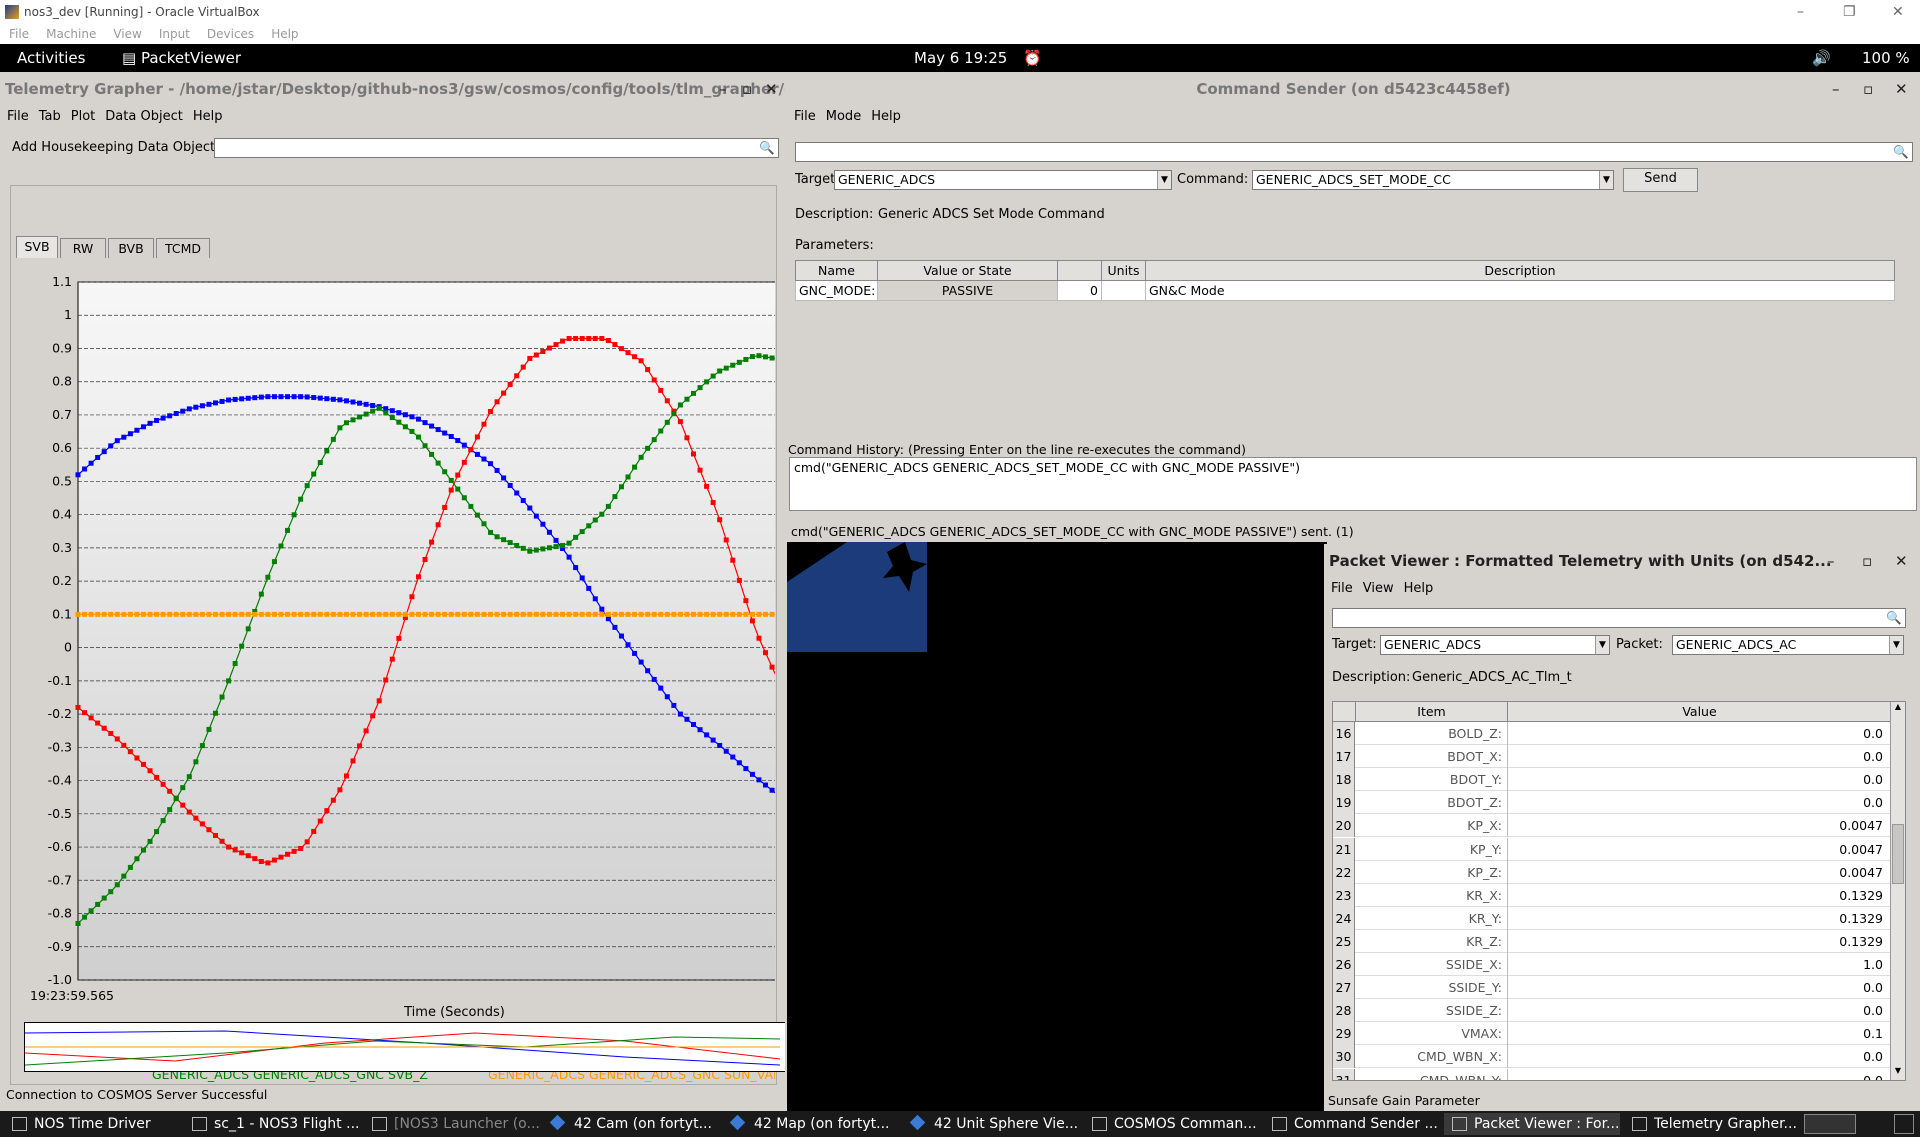 The height and width of the screenshot is (1137, 1920). I want to click on pv-search-input: 🔍, so click(1619, 618).